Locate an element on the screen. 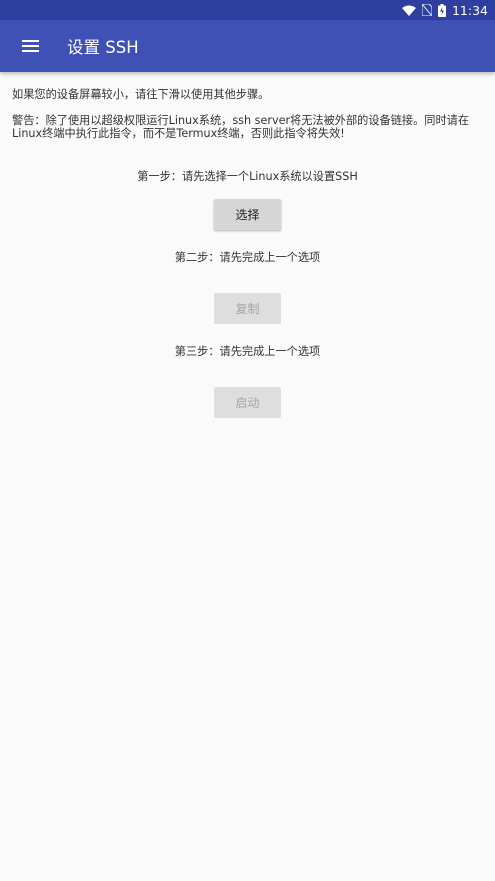 The image size is (495, 881). wifi-icon is located at coordinates (408, 10).